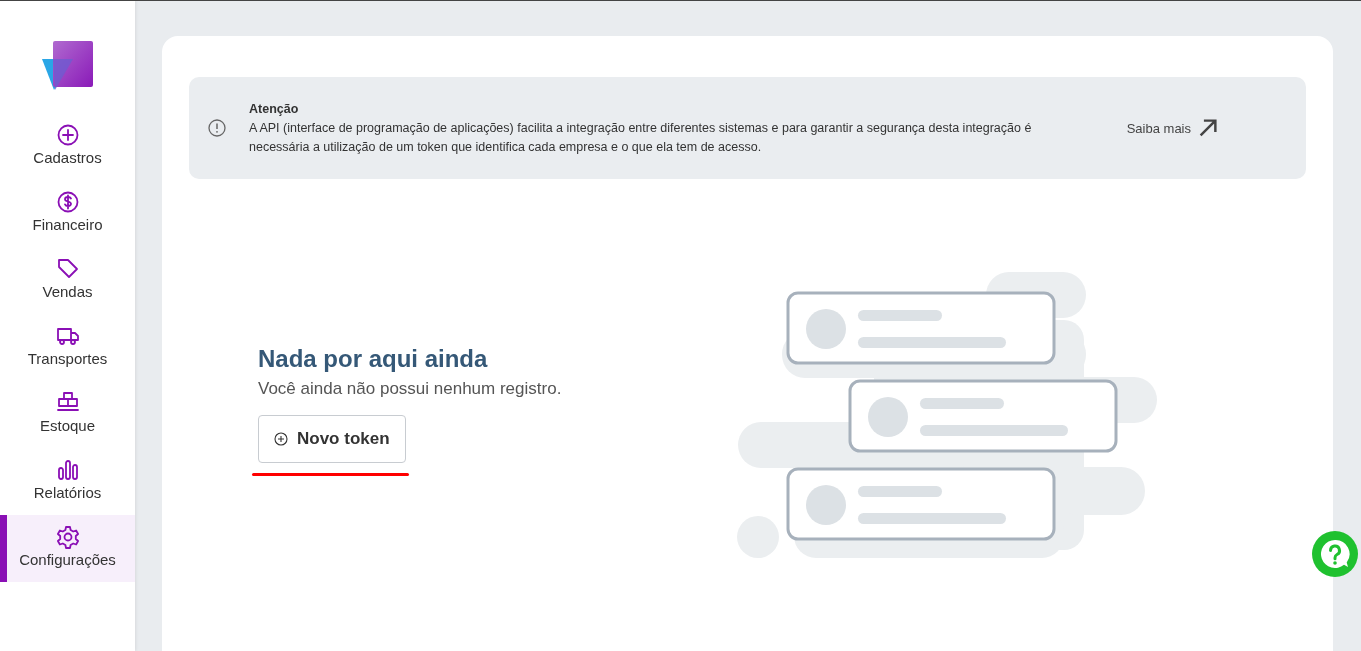 Image resolution: width=1361 pixels, height=651 pixels. What do you see at coordinates (274, 109) in the screenshot?
I see `alert-title: Atenção` at bounding box center [274, 109].